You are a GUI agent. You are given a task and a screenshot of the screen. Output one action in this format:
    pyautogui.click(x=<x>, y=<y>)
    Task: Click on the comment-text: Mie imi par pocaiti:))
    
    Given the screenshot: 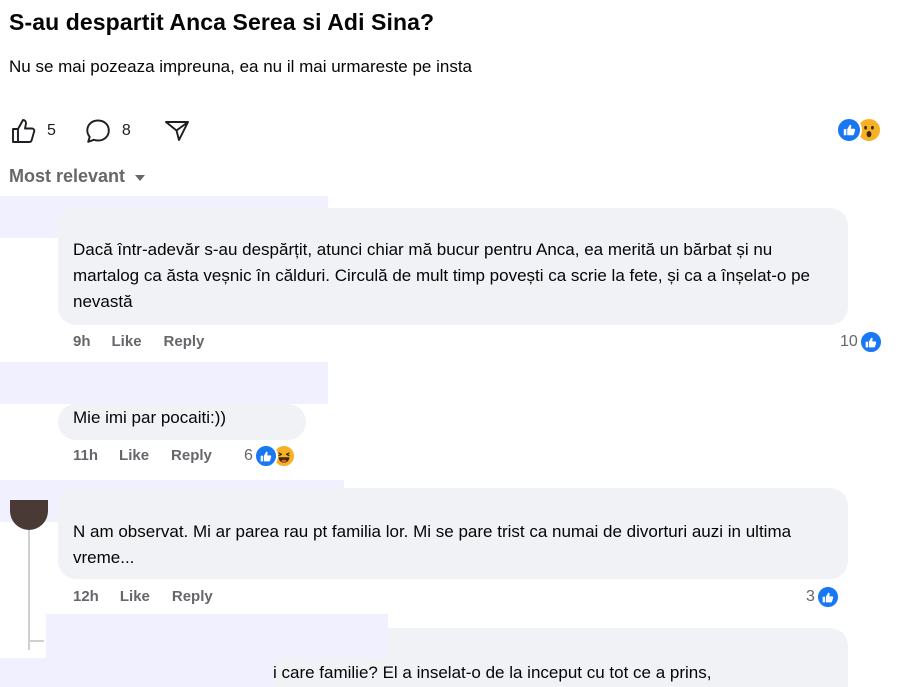 What is the action you would take?
    pyautogui.click(x=150, y=417)
    